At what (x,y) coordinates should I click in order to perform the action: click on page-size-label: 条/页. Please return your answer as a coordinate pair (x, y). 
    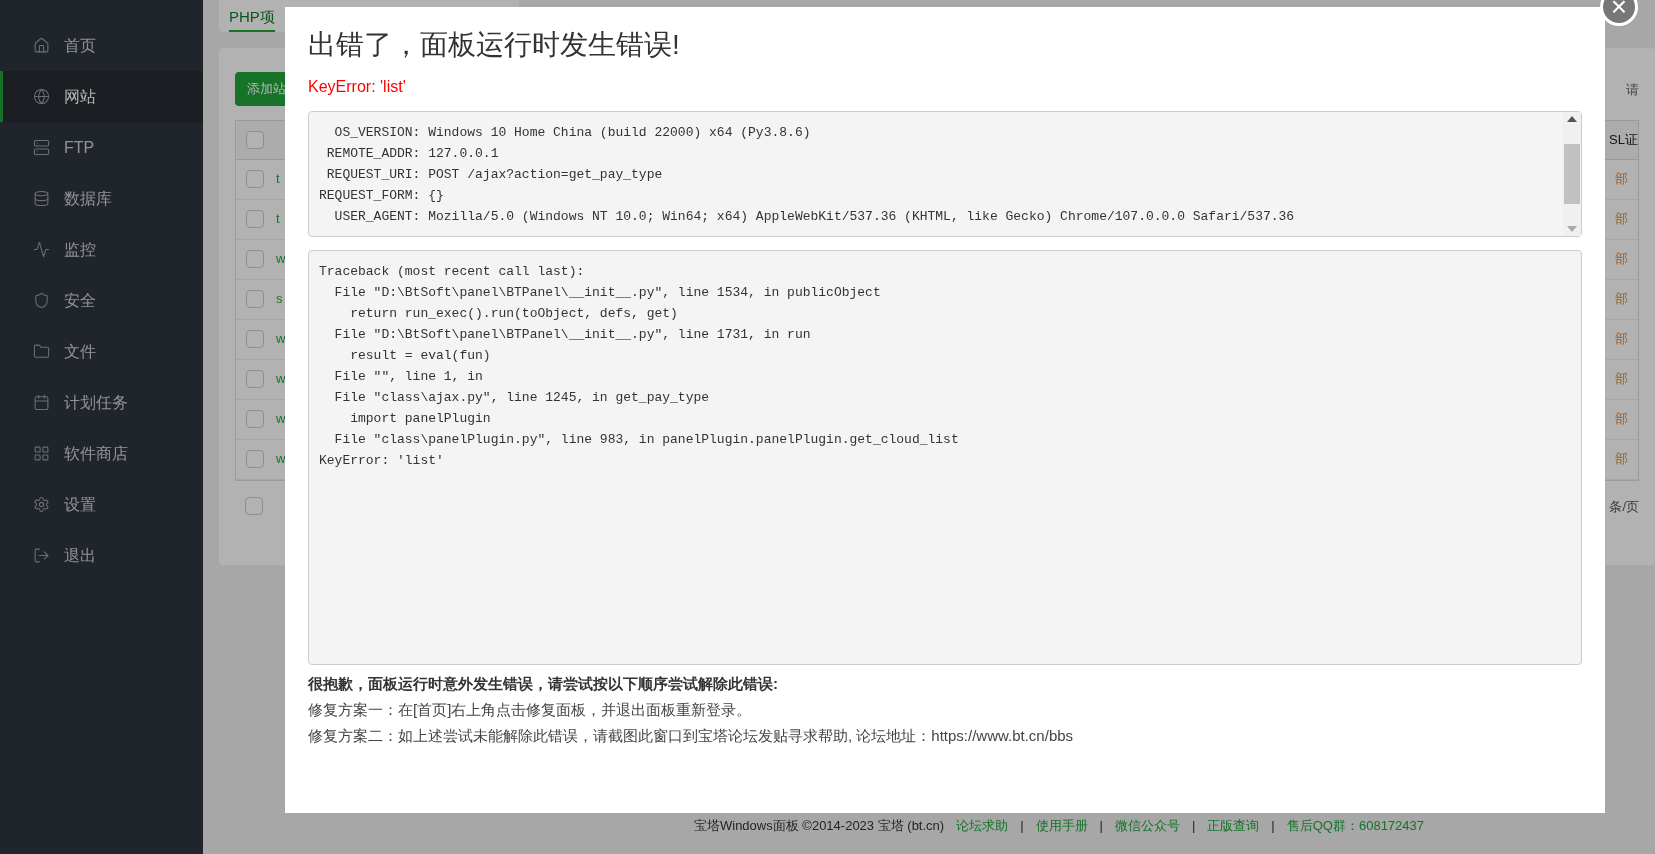
    Looking at the image, I should click on (1624, 506).